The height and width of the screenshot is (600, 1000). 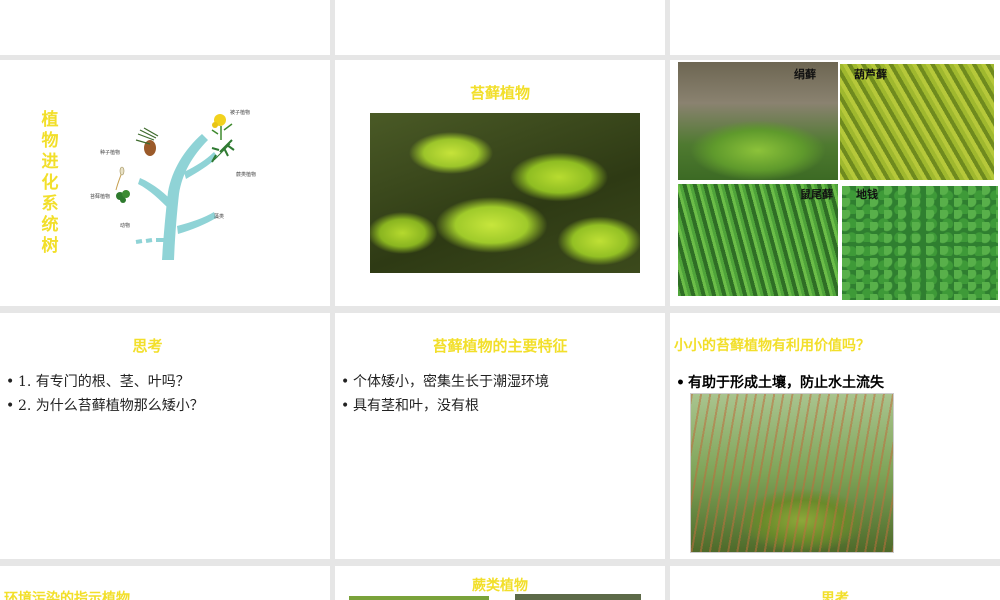 What do you see at coordinates (219, 216) in the screenshot?
I see `tree-label-algae: 藻类` at bounding box center [219, 216].